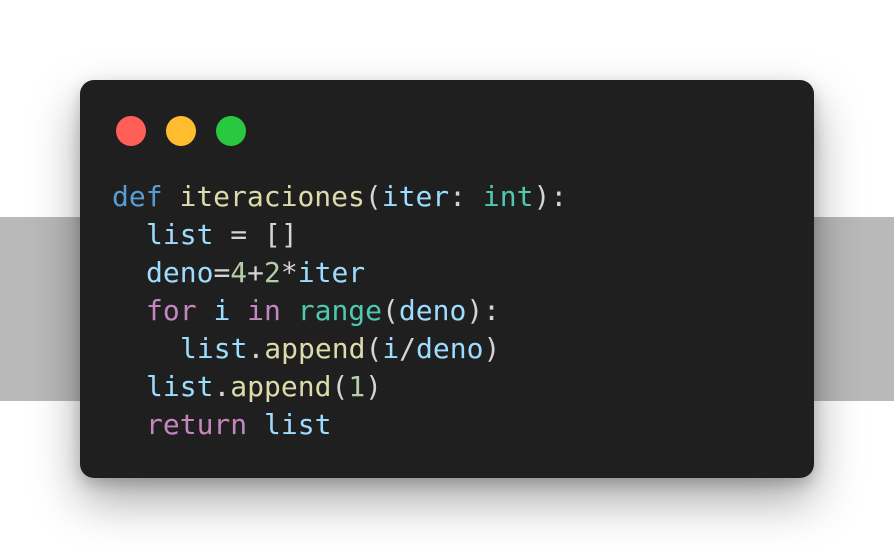 The height and width of the screenshot is (558, 894). Describe the element at coordinates (272, 272) in the screenshot. I see `number-literal: 2` at that location.